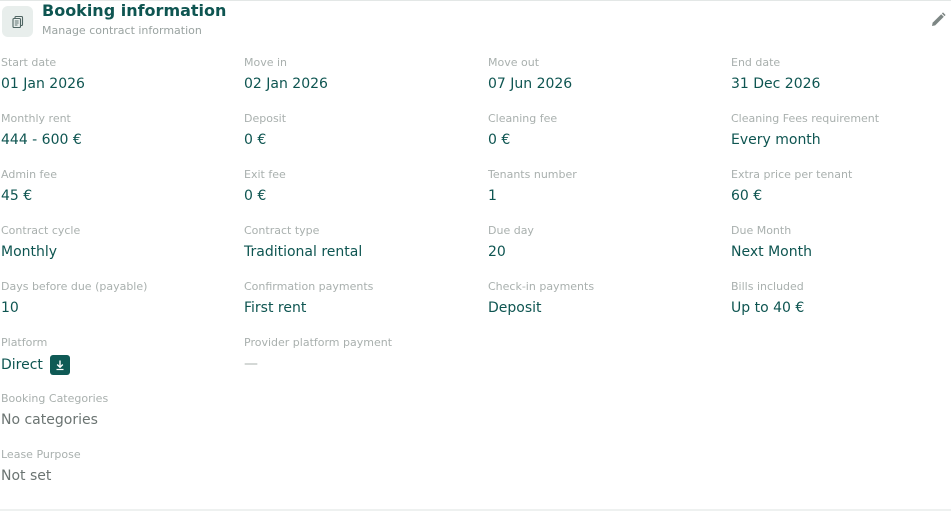  Describe the element at coordinates (122, 30) in the screenshot. I see `card-subtitle: Manage contract information` at that location.